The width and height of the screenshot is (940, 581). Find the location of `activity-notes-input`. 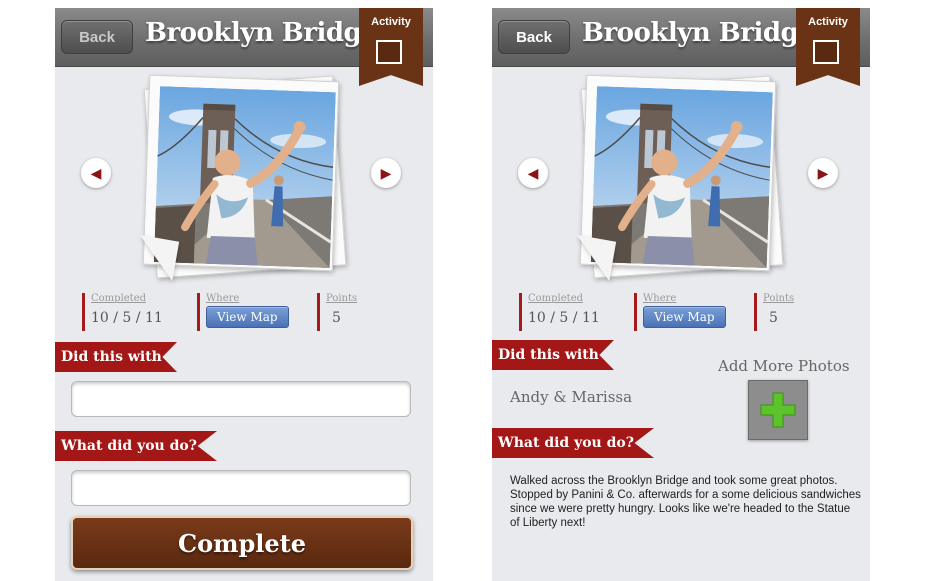

activity-notes-input is located at coordinates (241, 488).